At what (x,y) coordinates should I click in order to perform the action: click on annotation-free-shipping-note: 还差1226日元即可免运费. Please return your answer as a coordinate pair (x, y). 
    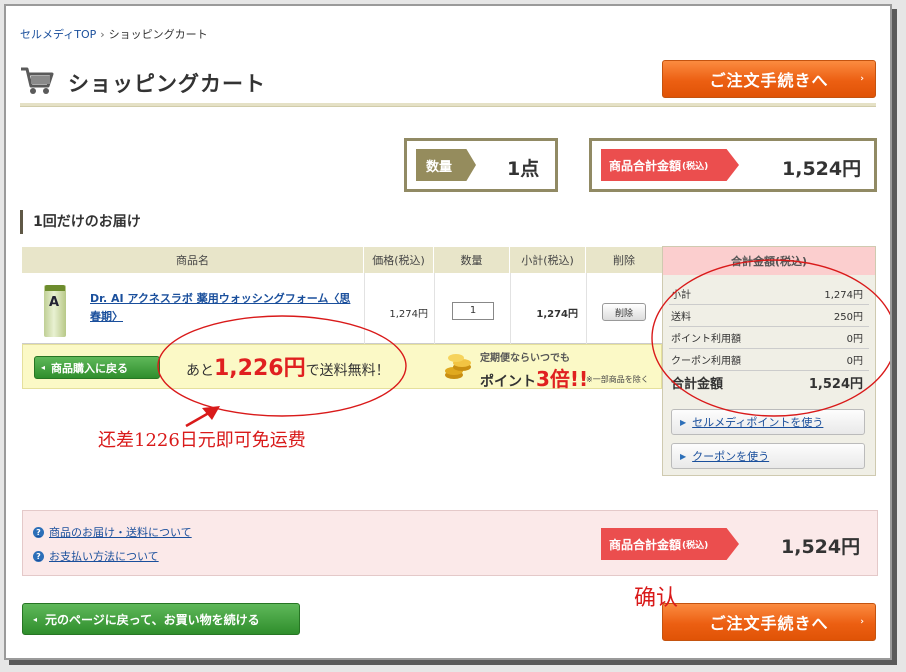
    Looking at the image, I should click on (202, 440).